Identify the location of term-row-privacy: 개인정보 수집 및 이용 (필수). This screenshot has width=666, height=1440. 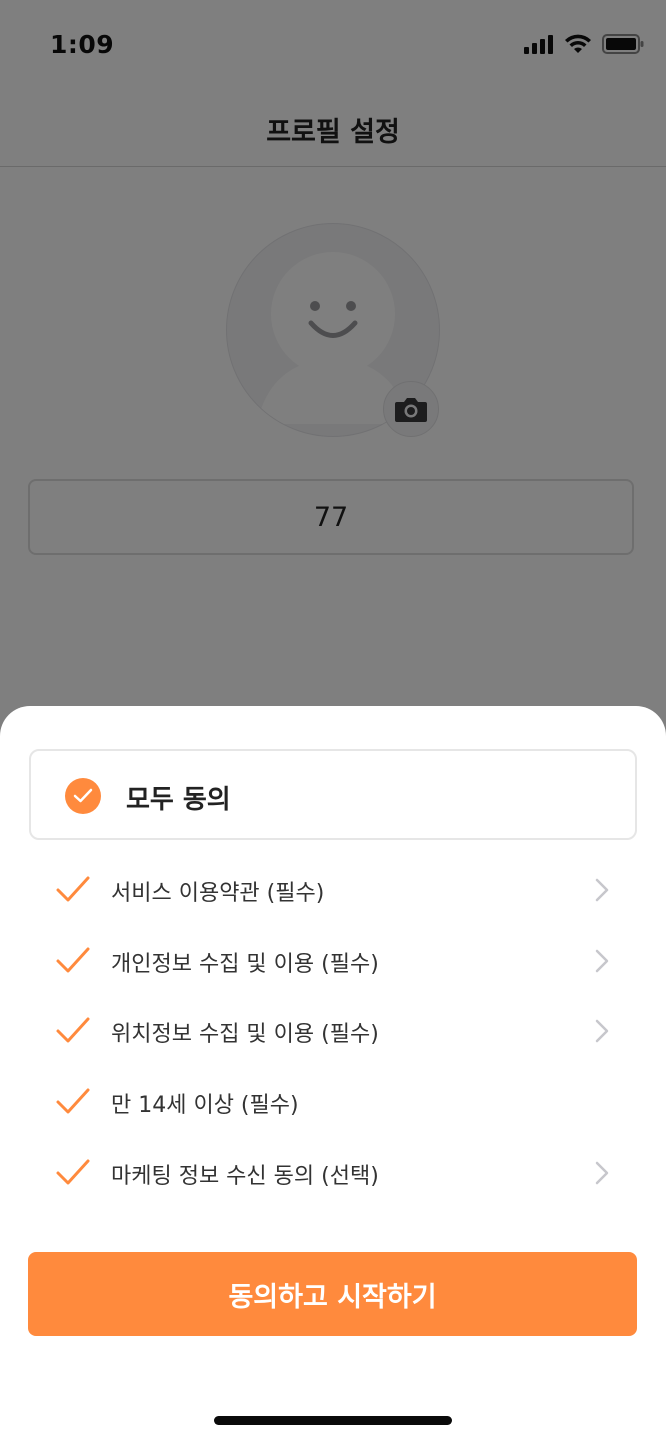
(333, 961).